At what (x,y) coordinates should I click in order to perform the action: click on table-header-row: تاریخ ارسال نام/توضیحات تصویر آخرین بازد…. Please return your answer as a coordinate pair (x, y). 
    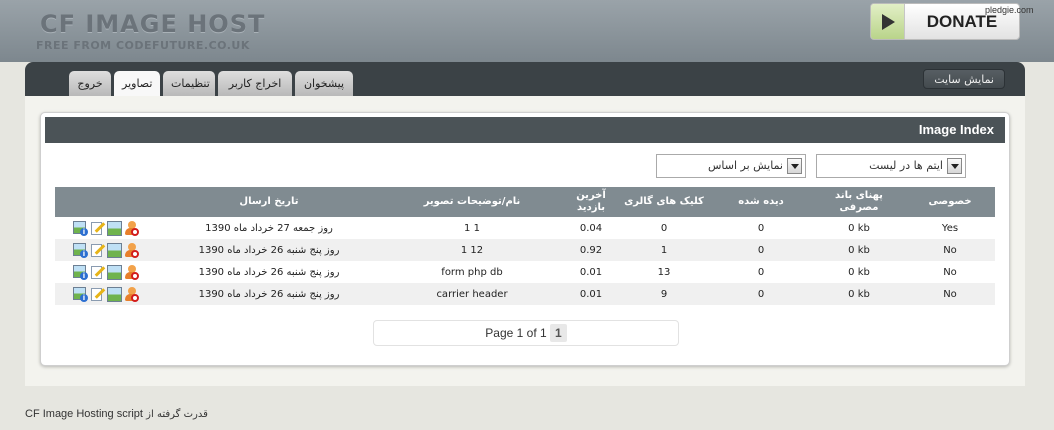
    Looking at the image, I should click on (525, 202).